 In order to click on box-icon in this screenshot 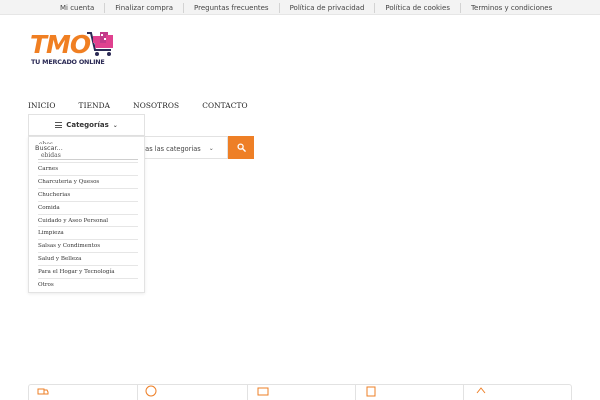, I will do `click(371, 391)`.